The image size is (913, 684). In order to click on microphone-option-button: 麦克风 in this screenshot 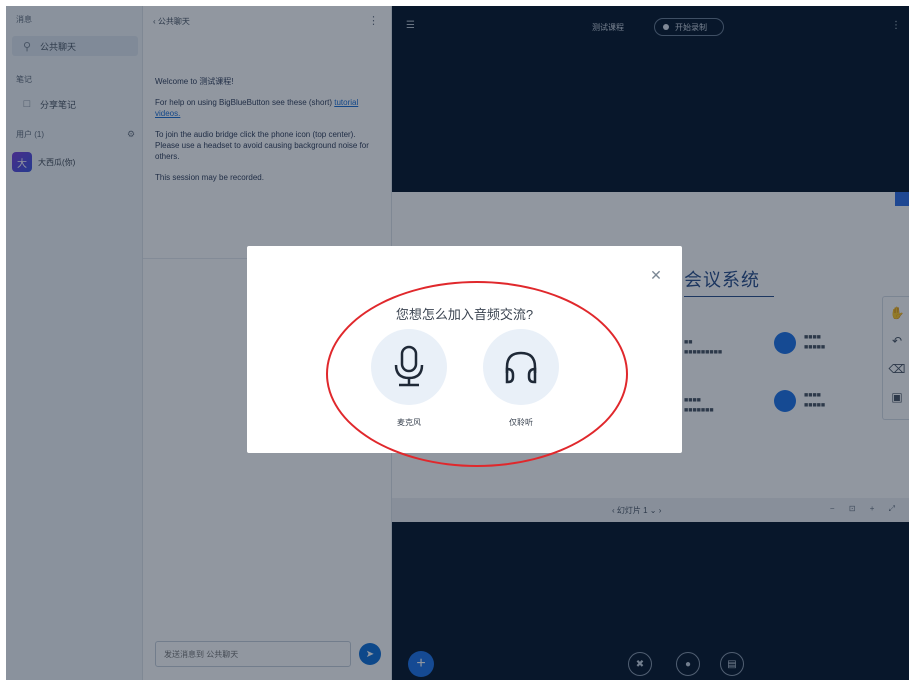, I will do `click(409, 379)`.